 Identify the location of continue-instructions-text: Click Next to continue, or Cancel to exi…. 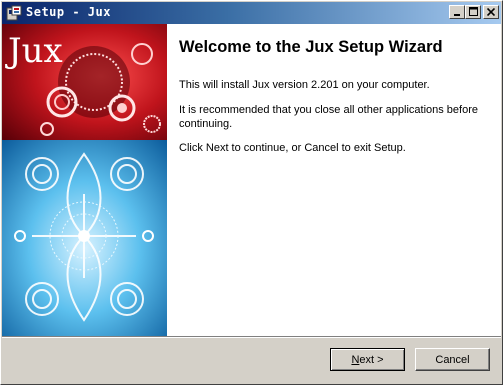
(292, 148).